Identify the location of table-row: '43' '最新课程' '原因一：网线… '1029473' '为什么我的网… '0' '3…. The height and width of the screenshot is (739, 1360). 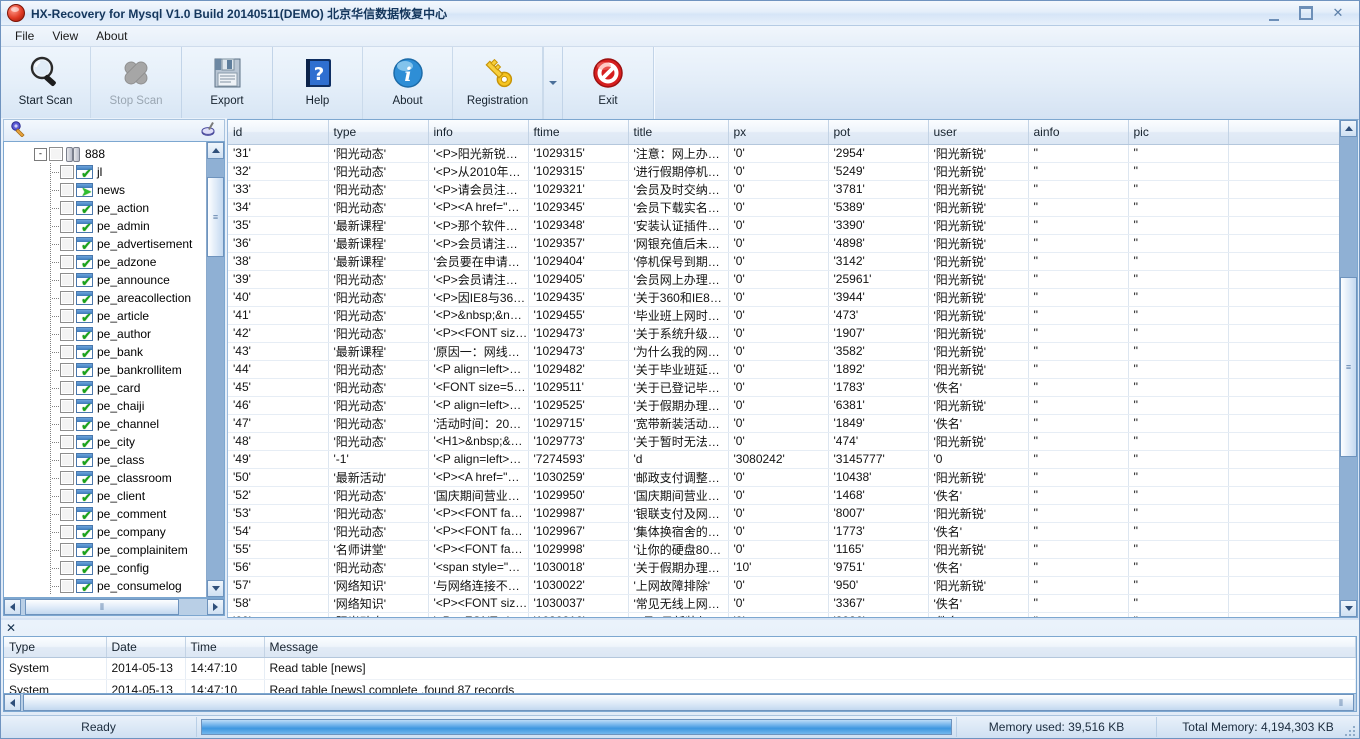
(783, 351).